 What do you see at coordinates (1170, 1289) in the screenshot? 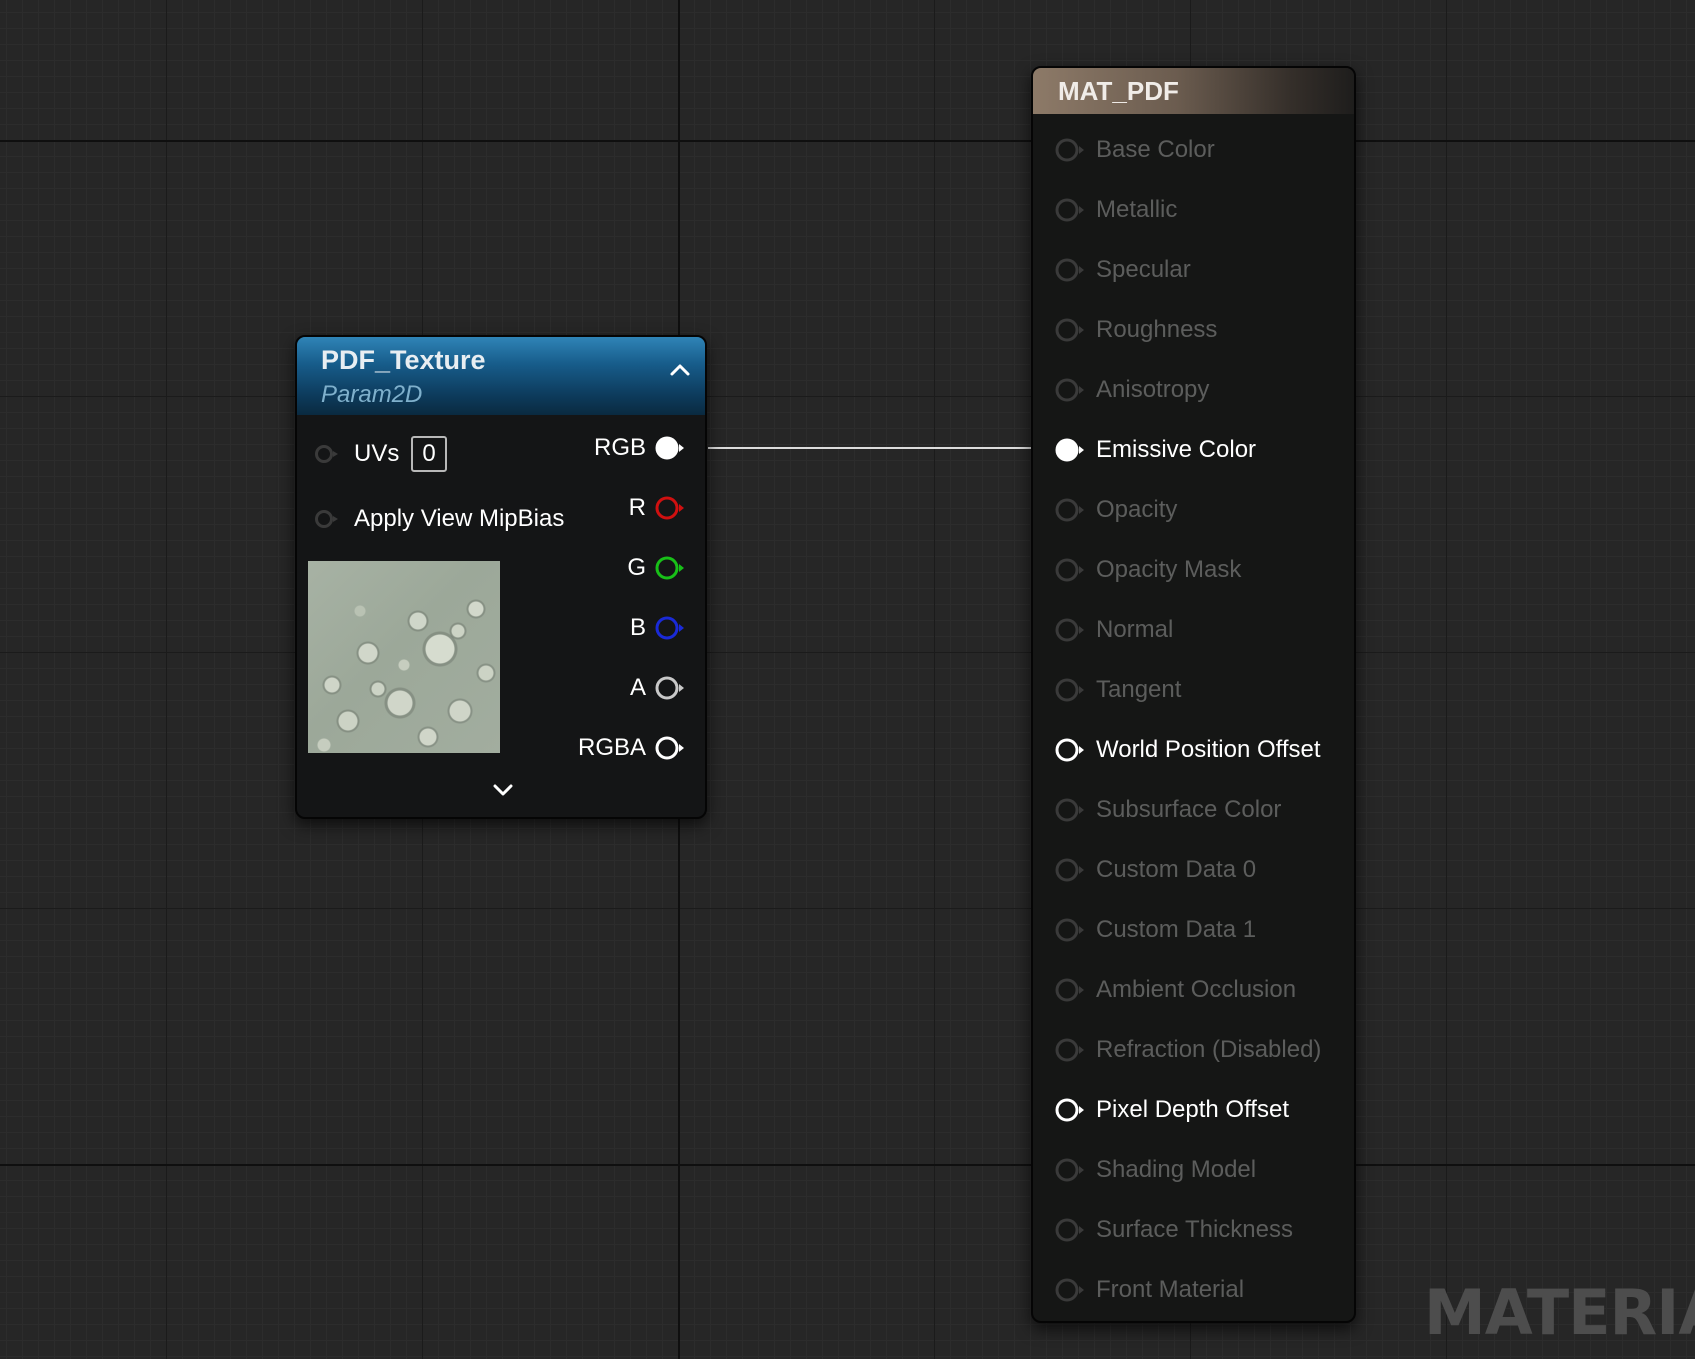
I see `material-pin-label: Front Material` at bounding box center [1170, 1289].